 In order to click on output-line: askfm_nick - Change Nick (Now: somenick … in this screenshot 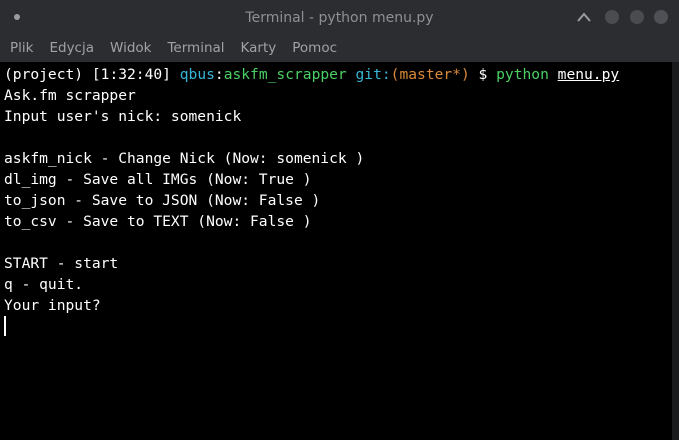, I will do `click(184, 158)`.